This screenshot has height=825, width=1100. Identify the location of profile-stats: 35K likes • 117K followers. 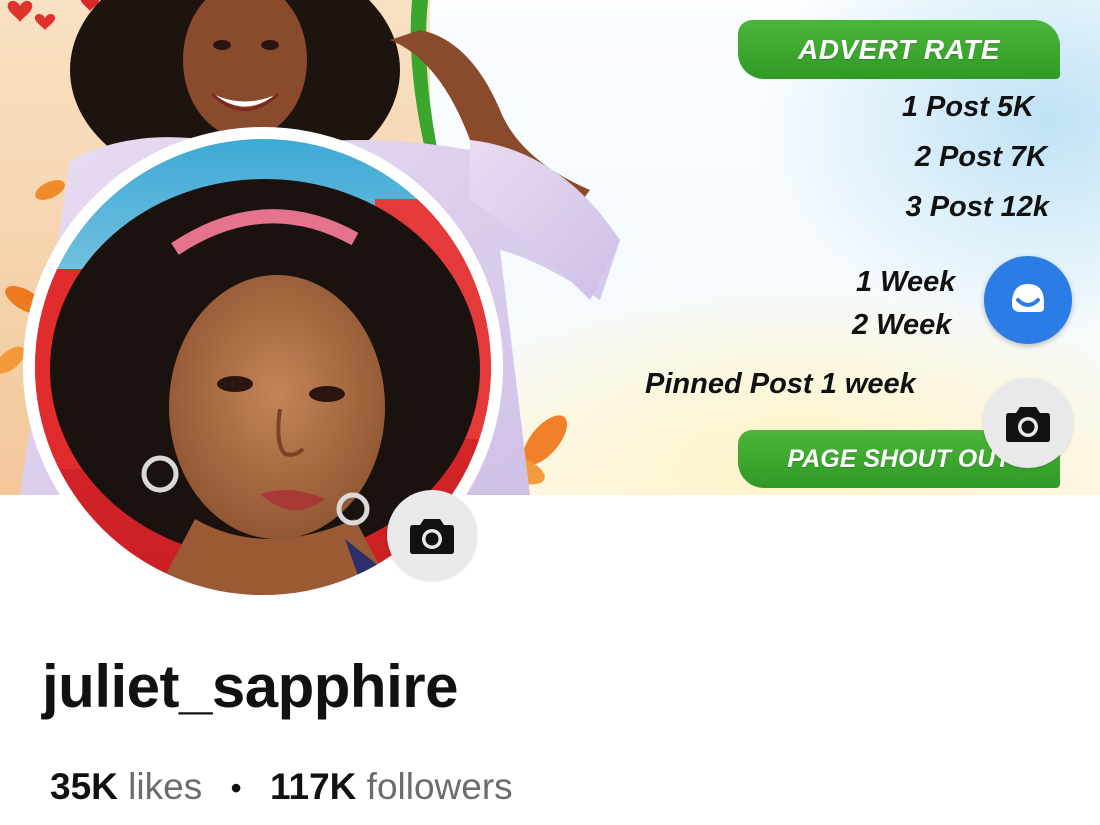
(281, 787).